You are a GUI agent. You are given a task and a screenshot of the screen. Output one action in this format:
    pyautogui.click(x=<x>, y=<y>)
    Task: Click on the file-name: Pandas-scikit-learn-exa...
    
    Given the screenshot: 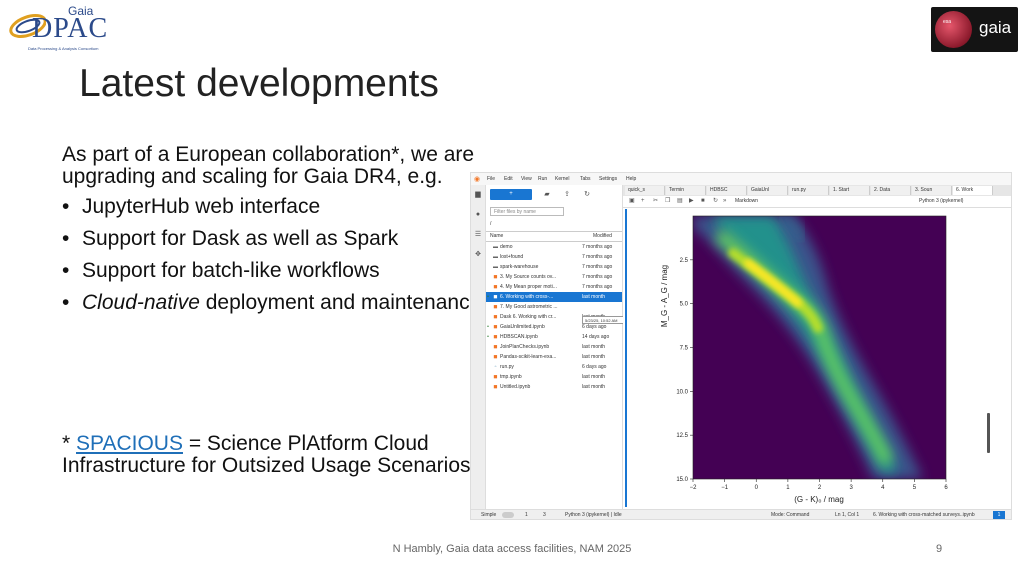 What is the action you would take?
    pyautogui.click(x=528, y=357)
    